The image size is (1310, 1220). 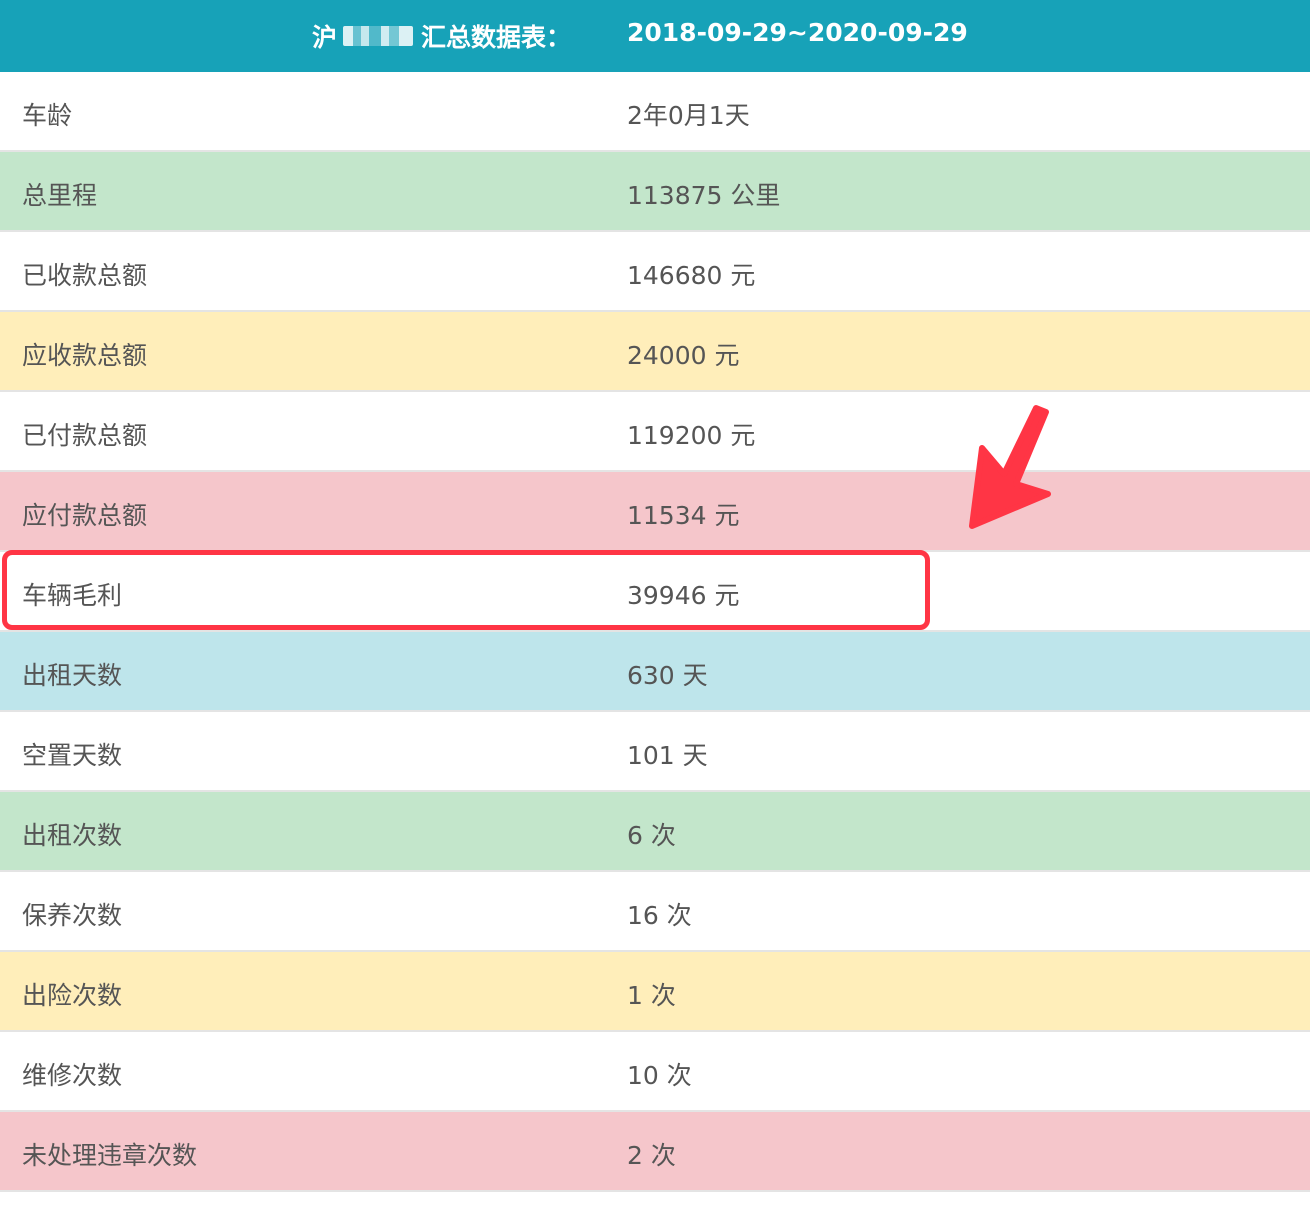 I want to click on table-row: 维修次数 10 次, so click(x=655, y=1072).